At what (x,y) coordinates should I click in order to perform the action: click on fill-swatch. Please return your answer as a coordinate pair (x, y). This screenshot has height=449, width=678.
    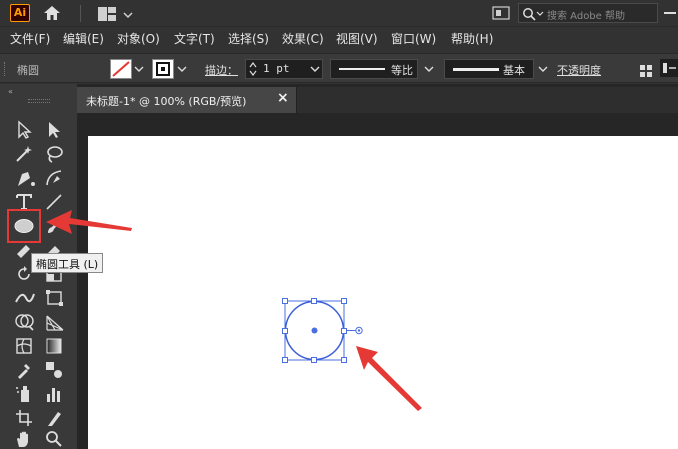
    Looking at the image, I should click on (121, 69).